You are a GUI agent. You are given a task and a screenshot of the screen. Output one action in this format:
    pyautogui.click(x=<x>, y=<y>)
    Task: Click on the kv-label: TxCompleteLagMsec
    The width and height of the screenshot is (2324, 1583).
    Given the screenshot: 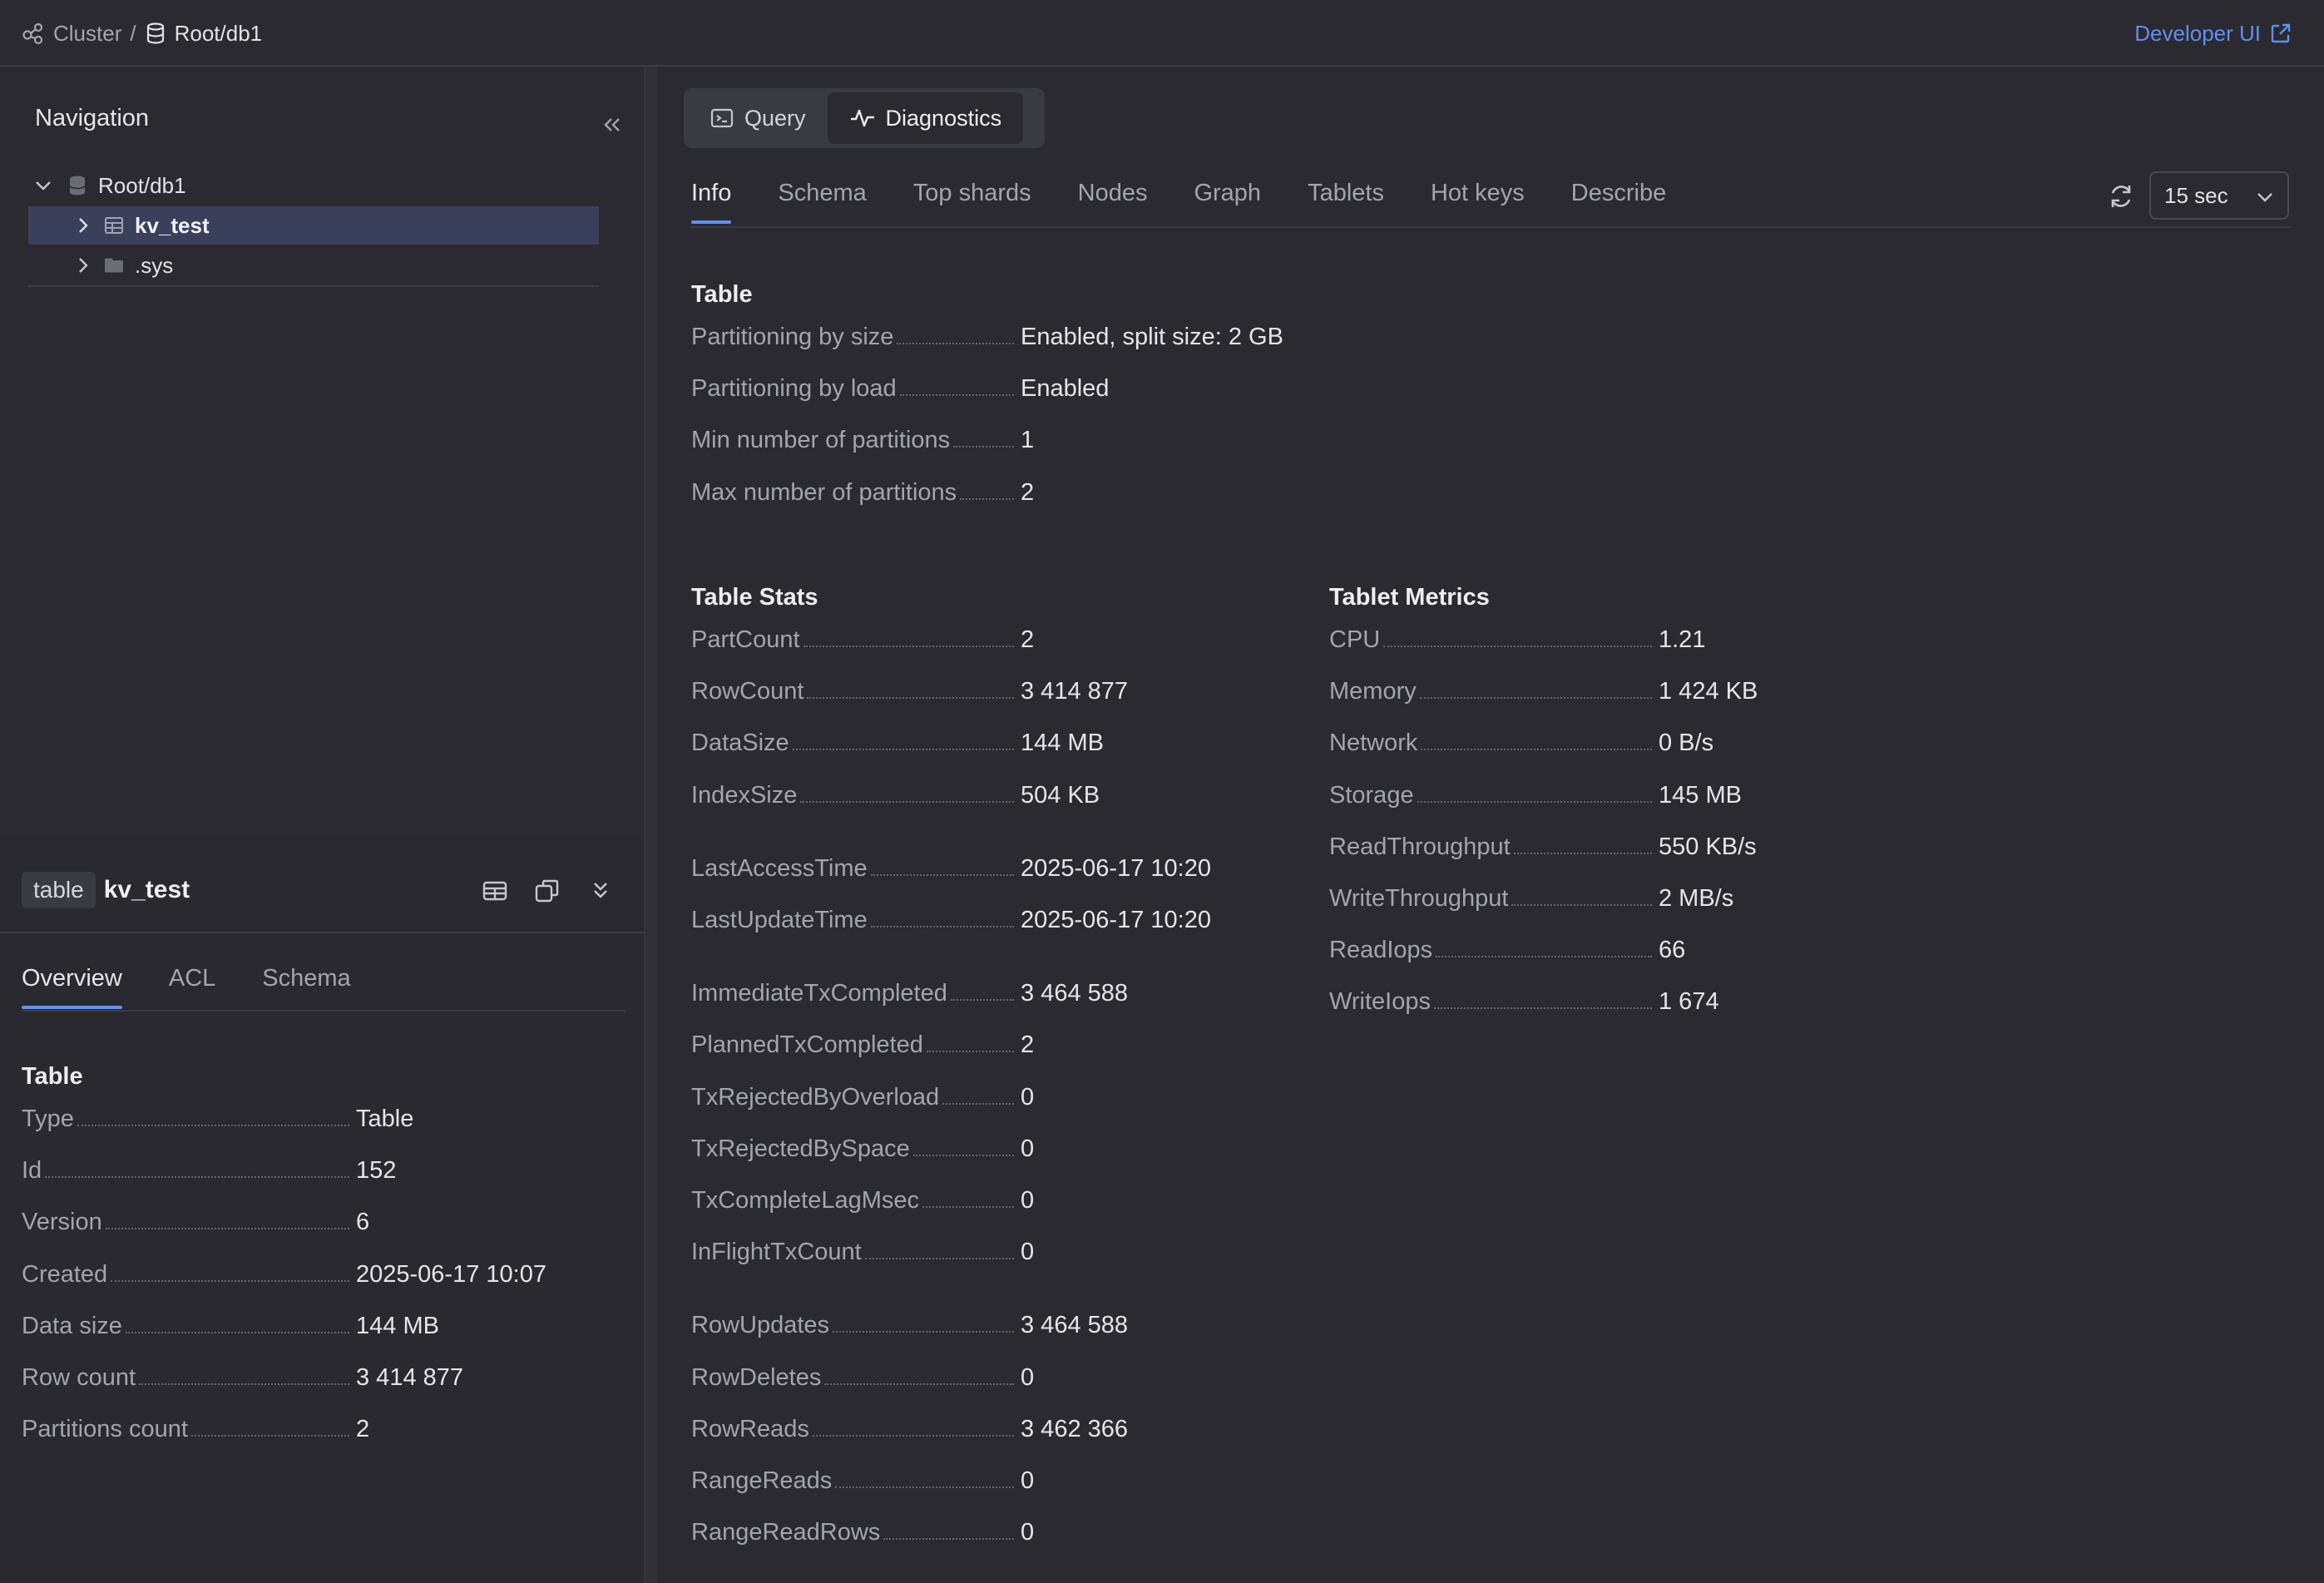 What is the action you would take?
    pyautogui.click(x=805, y=1200)
    